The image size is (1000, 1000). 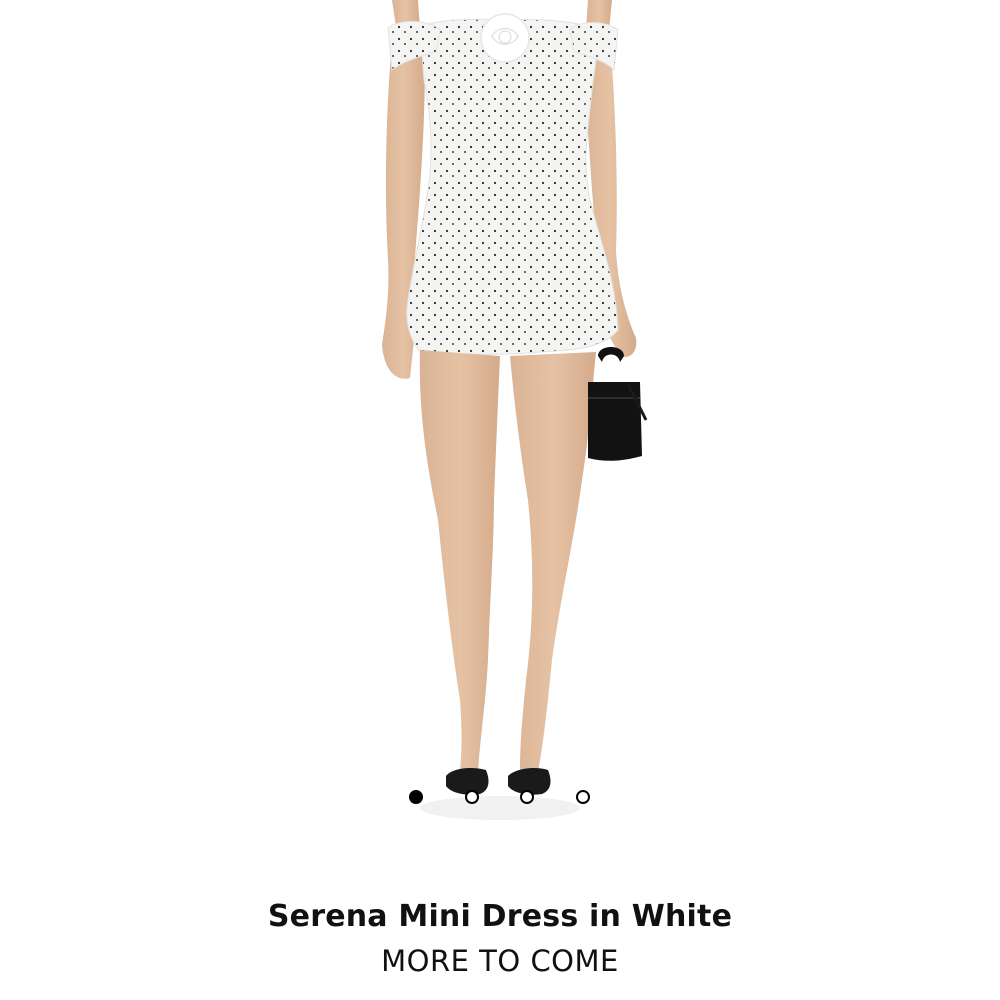 I want to click on product-info: Serena Mini Dress in White MORE TO COME, so click(x=500, y=939).